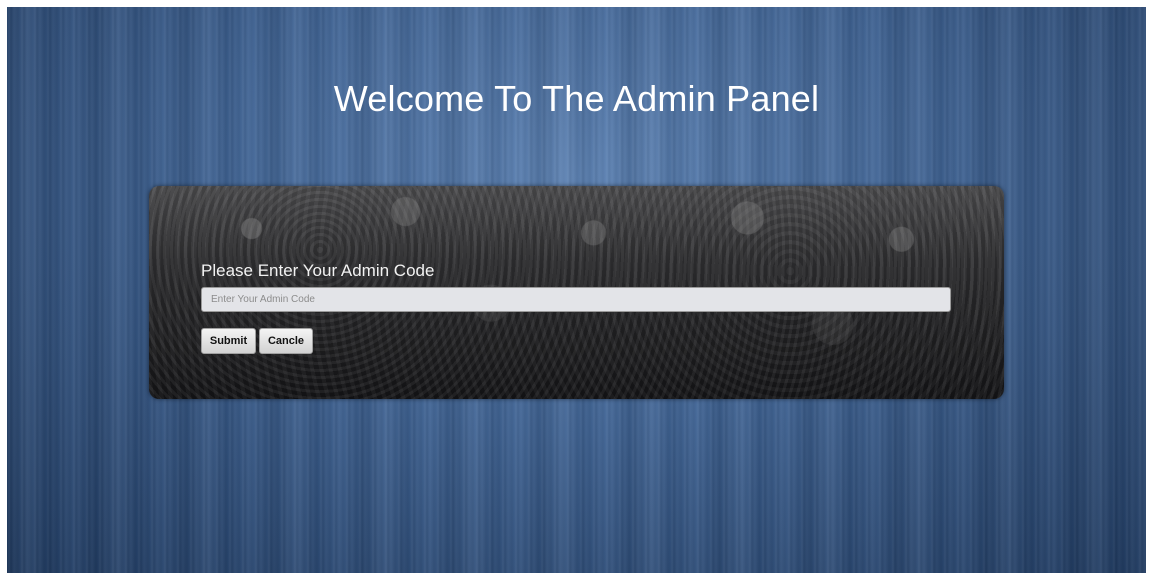  I want to click on admin-code-label: Please Enter Your Admin Code, so click(318, 270).